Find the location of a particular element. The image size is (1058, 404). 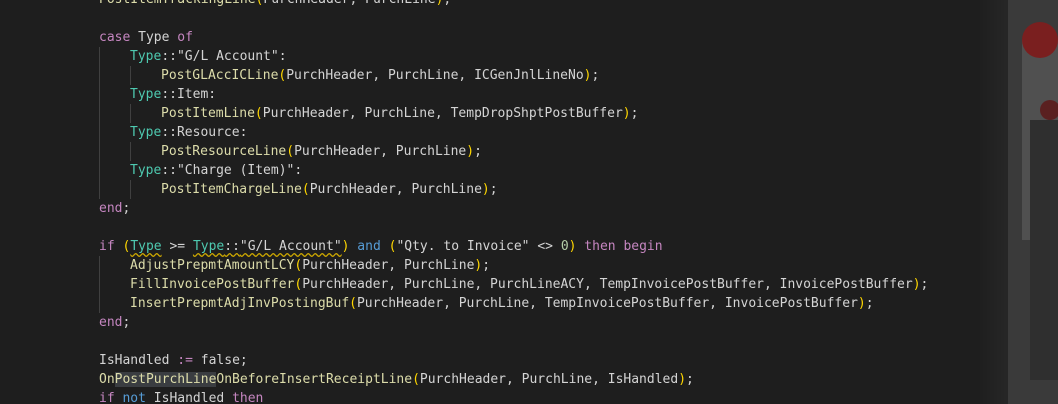

code-text: case Type of is located at coordinates (146, 37).